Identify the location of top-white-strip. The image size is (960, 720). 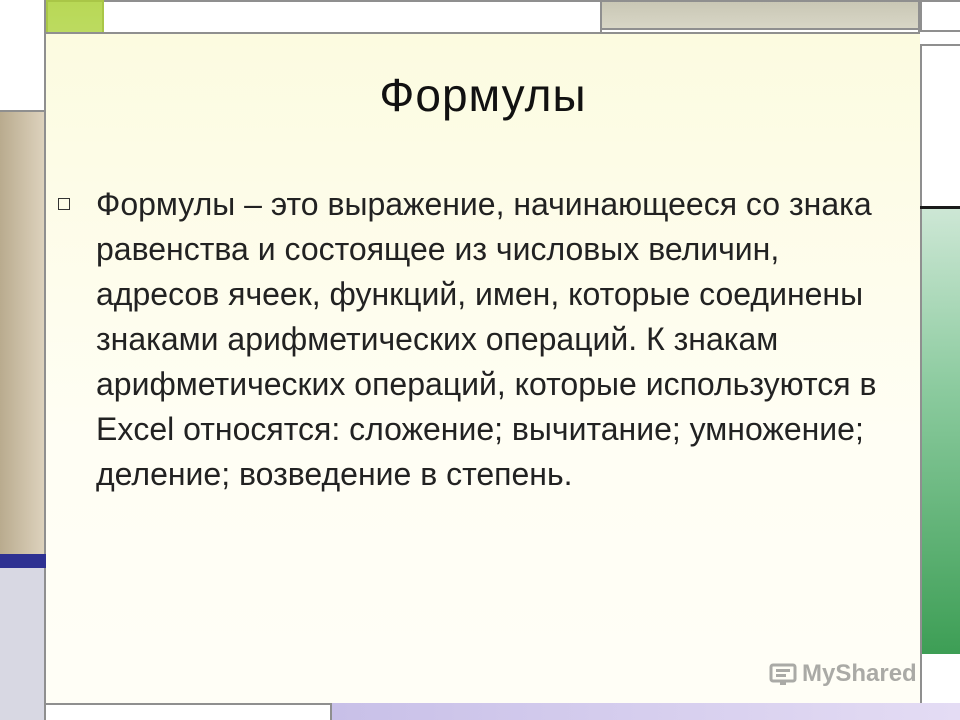
(352, 16).